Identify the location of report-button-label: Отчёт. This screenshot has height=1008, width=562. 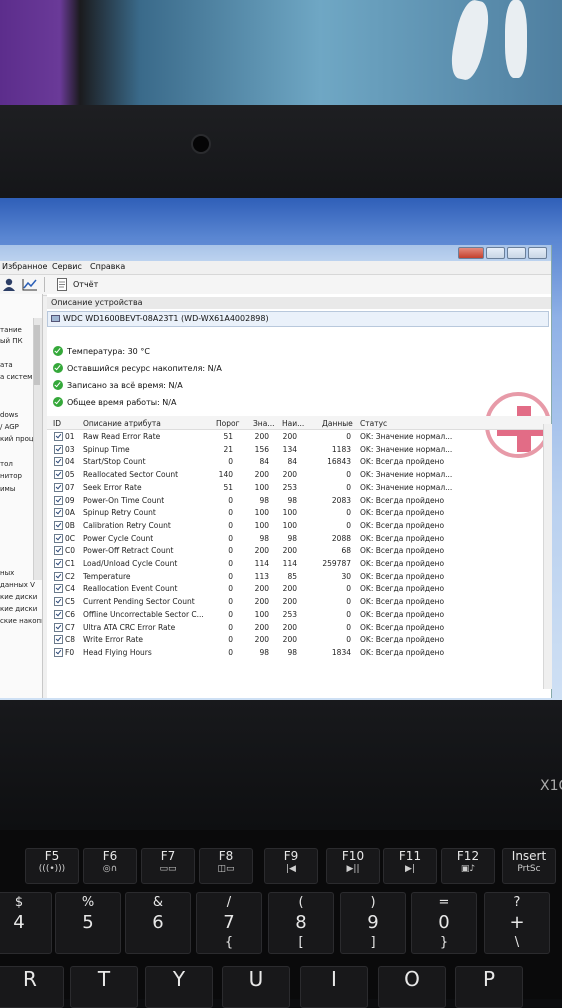
(85, 284).